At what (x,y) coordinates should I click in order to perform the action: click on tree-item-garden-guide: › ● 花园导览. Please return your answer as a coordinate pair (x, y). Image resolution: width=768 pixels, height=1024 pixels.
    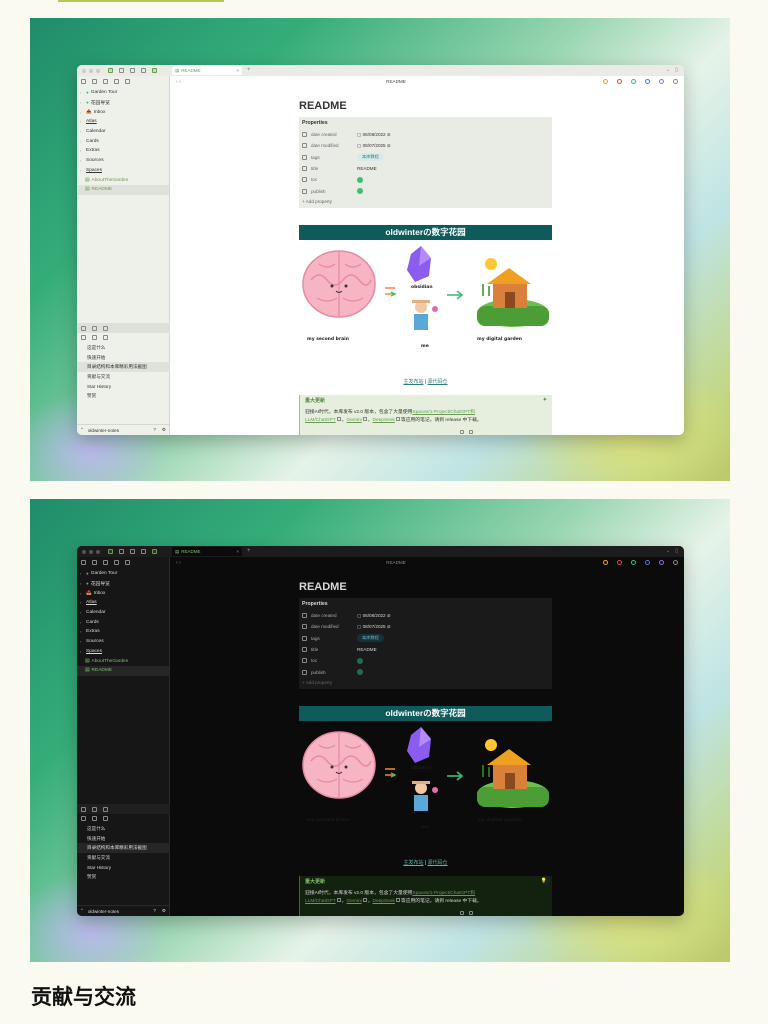
    Looking at the image, I should click on (123, 103).